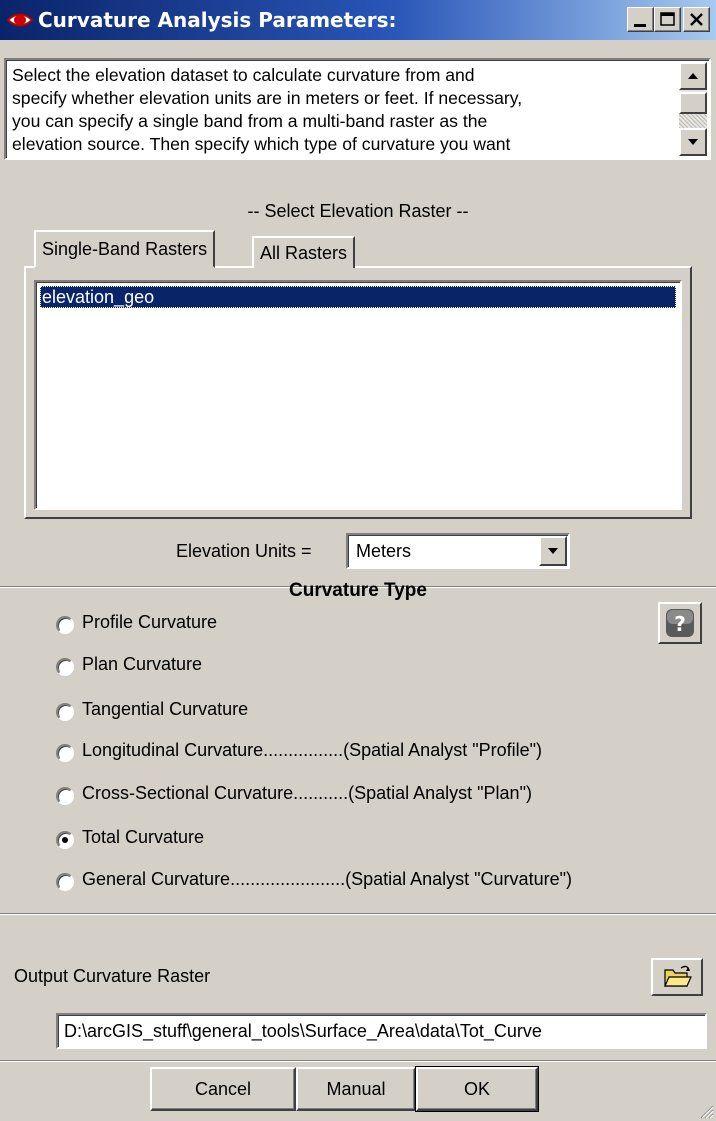 Image resolution: width=716 pixels, height=1121 pixels. What do you see at coordinates (693, 121) in the screenshot?
I see `scroll-track` at bounding box center [693, 121].